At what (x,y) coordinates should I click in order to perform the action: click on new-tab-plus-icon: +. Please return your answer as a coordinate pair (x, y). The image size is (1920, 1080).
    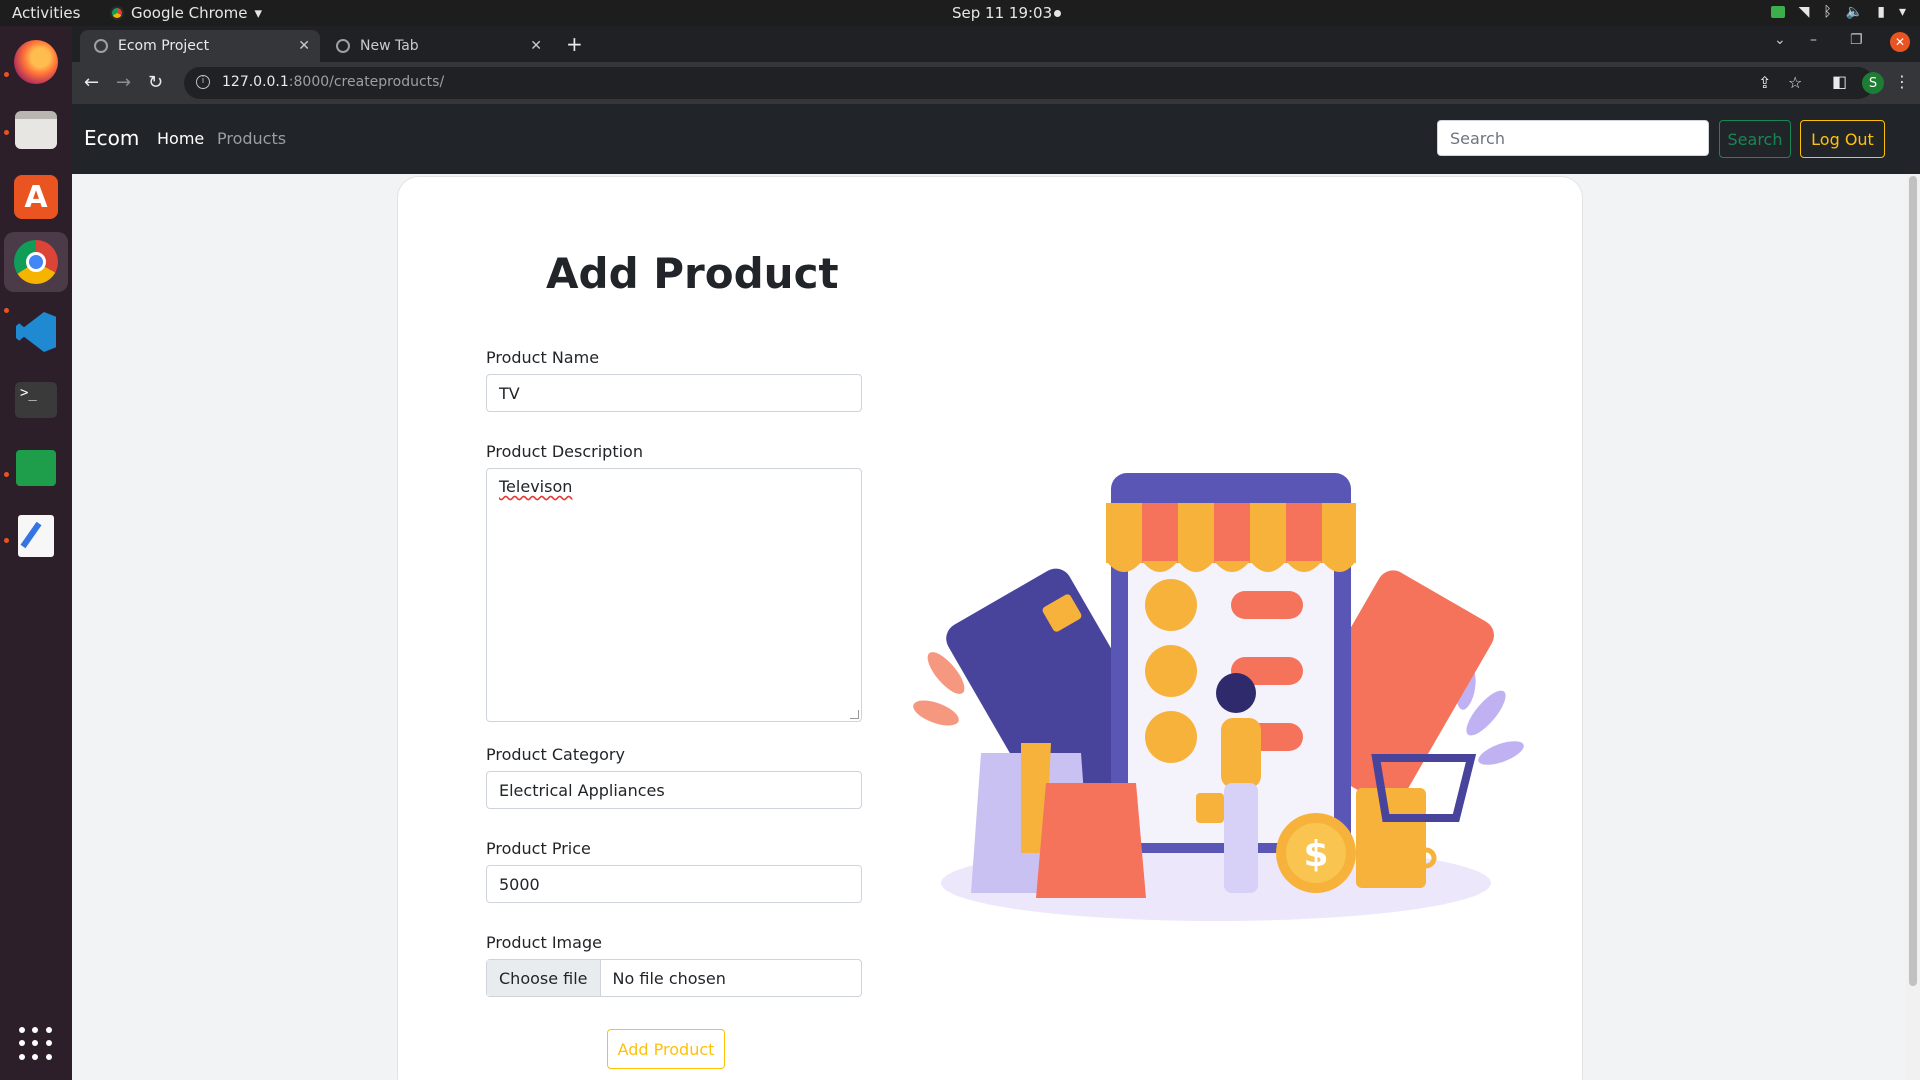
    Looking at the image, I should click on (574, 44).